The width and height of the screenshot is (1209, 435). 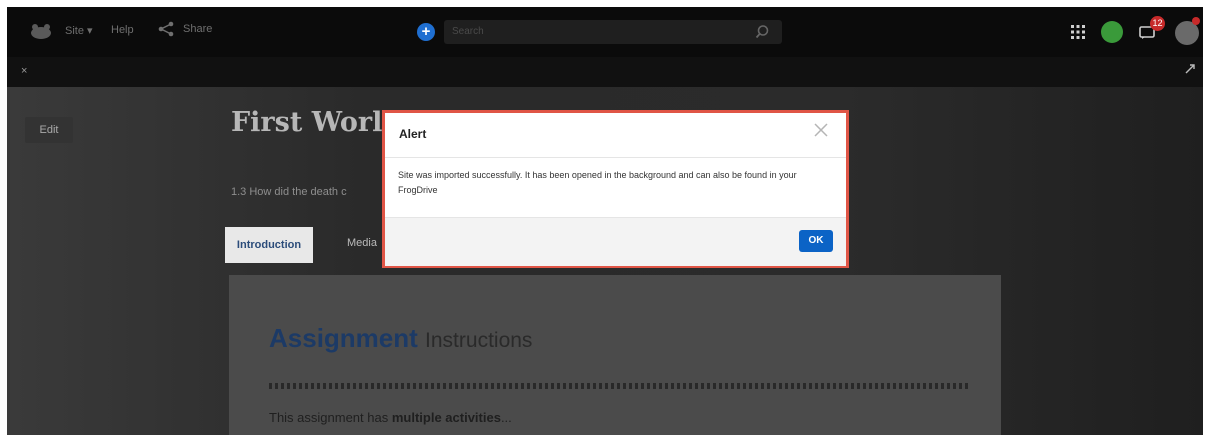 What do you see at coordinates (24, 71) in the screenshot?
I see `close-window-button: ×` at bounding box center [24, 71].